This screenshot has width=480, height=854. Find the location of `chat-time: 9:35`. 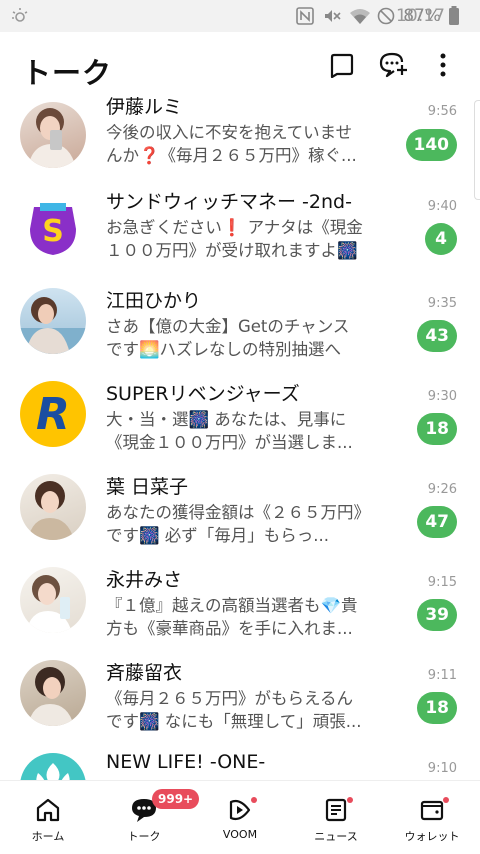

chat-time: 9:35 is located at coordinates (442, 303).